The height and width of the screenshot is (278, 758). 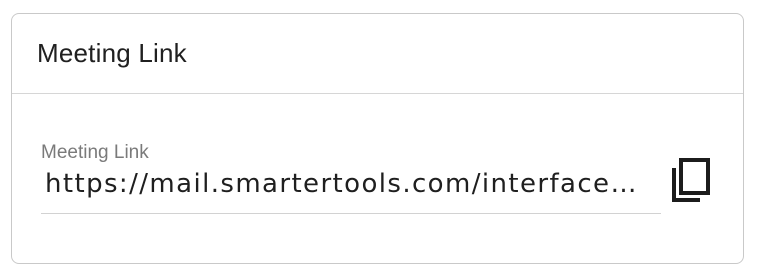 I want to click on copy-link-button, so click(x=691, y=180).